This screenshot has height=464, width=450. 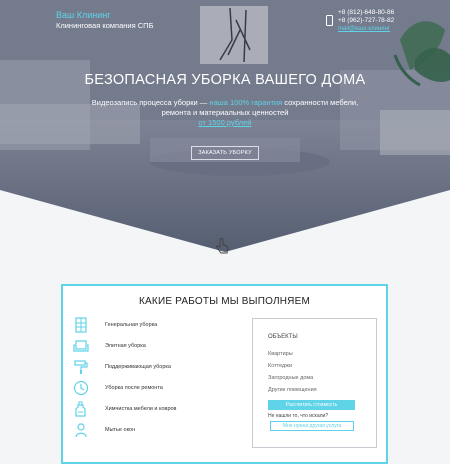 What do you see at coordinates (120, 430) in the screenshot?
I see `service-label: Мытье окон` at bounding box center [120, 430].